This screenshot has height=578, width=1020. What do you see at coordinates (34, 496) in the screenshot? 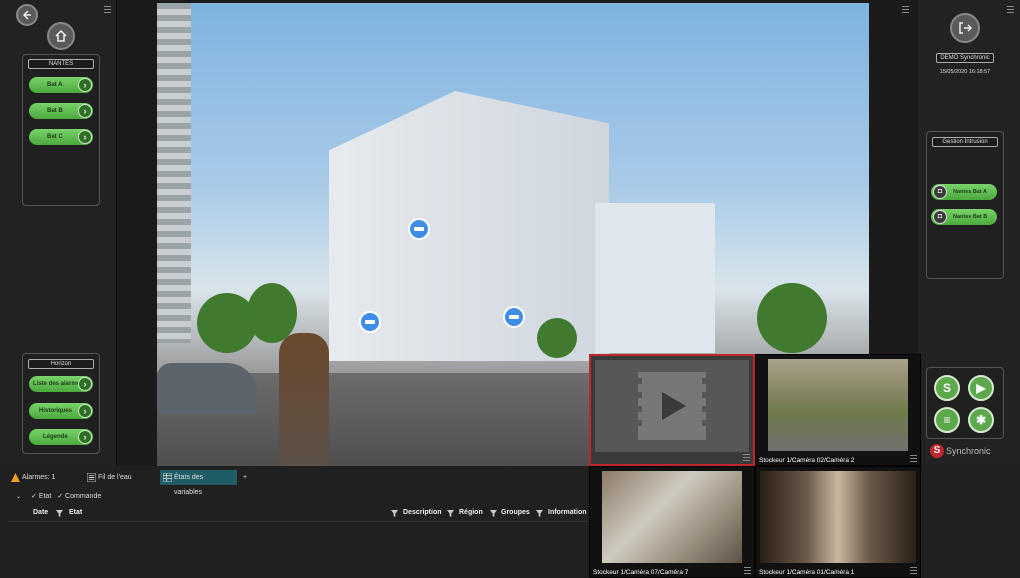
I see `etat-checkbox: ✓` at bounding box center [34, 496].